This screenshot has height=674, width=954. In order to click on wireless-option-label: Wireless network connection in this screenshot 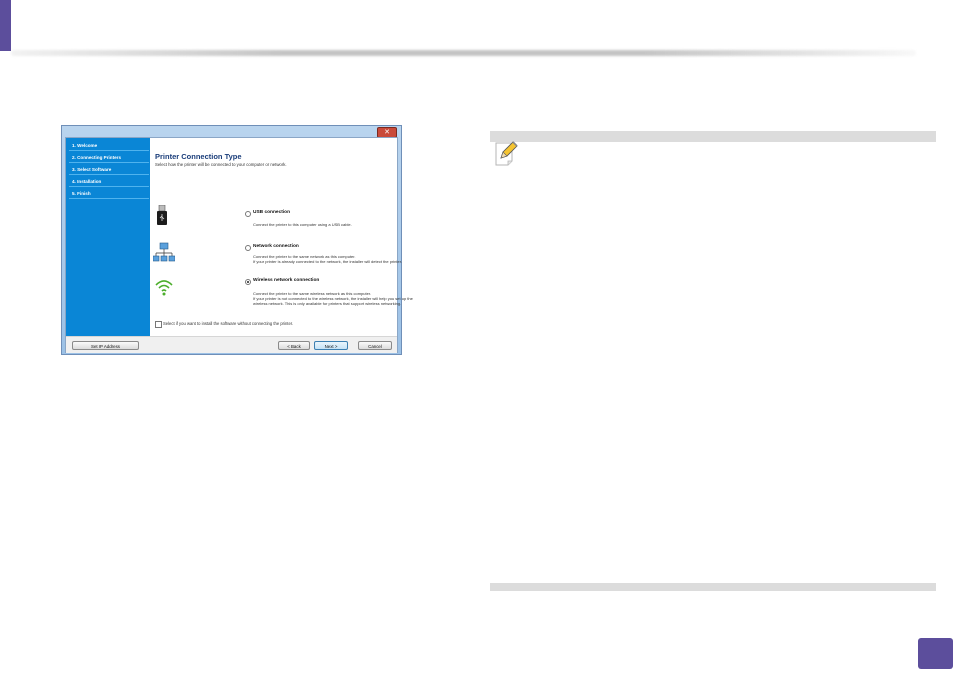, I will do `click(286, 280)`.